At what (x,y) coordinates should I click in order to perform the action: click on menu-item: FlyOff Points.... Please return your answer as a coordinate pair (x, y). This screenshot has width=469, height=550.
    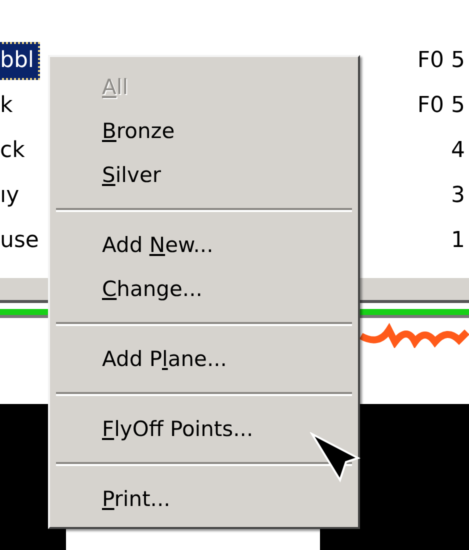
    Looking at the image, I should click on (204, 429).